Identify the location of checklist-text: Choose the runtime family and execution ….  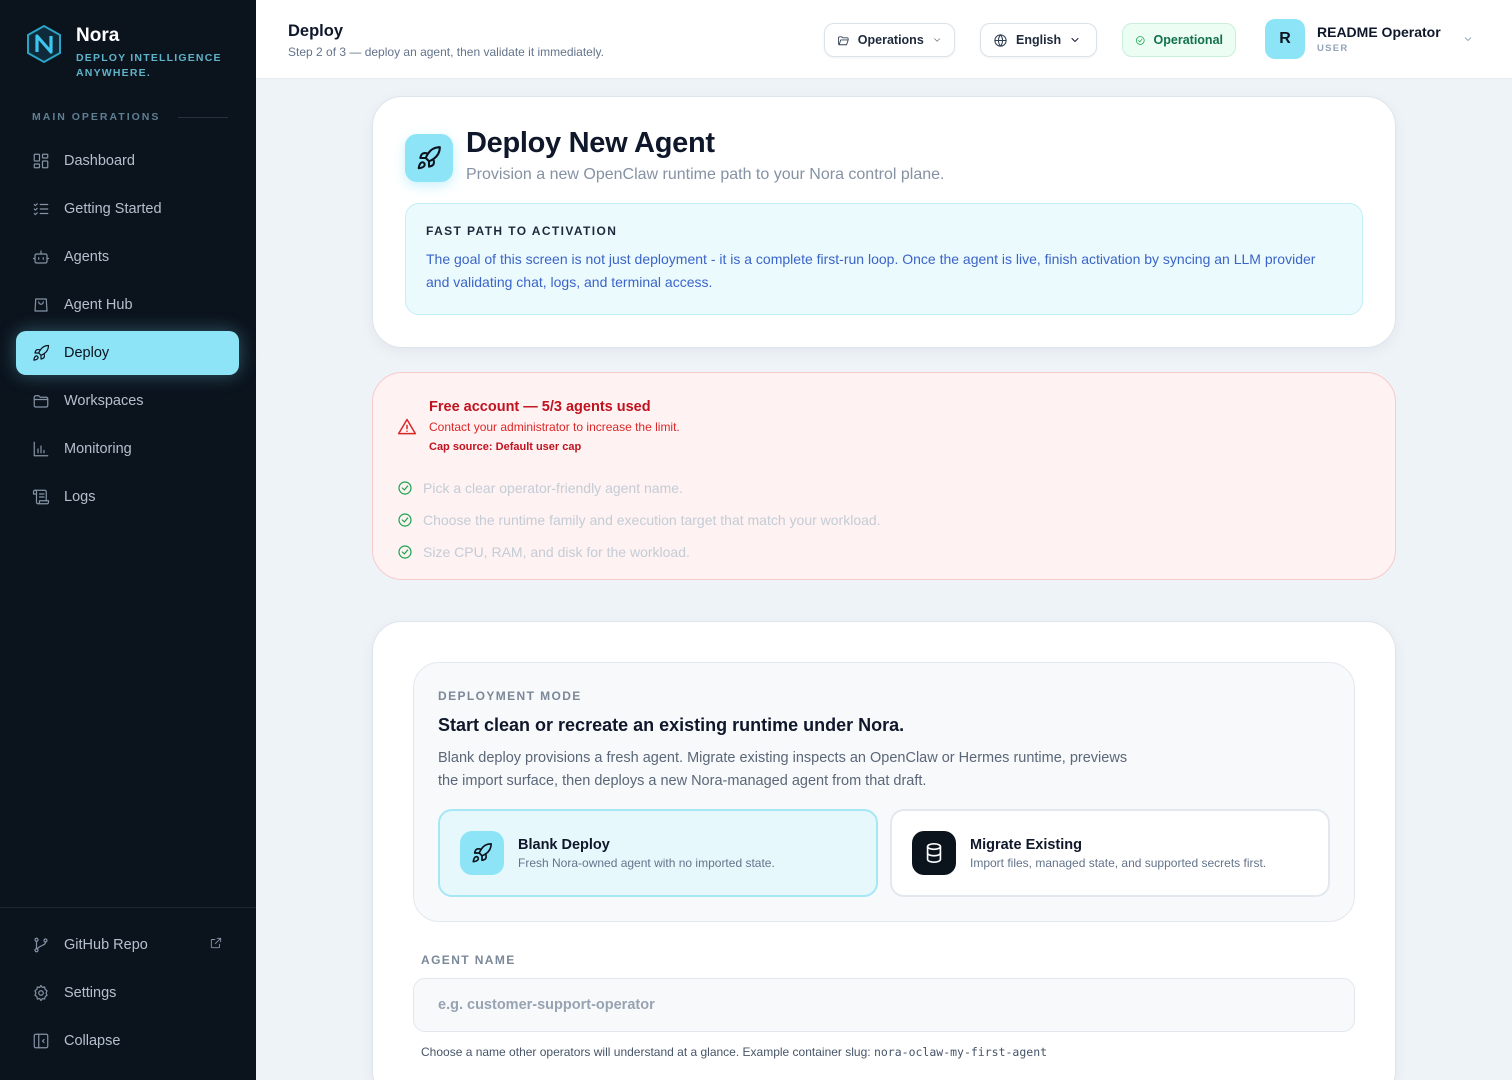
(652, 520).